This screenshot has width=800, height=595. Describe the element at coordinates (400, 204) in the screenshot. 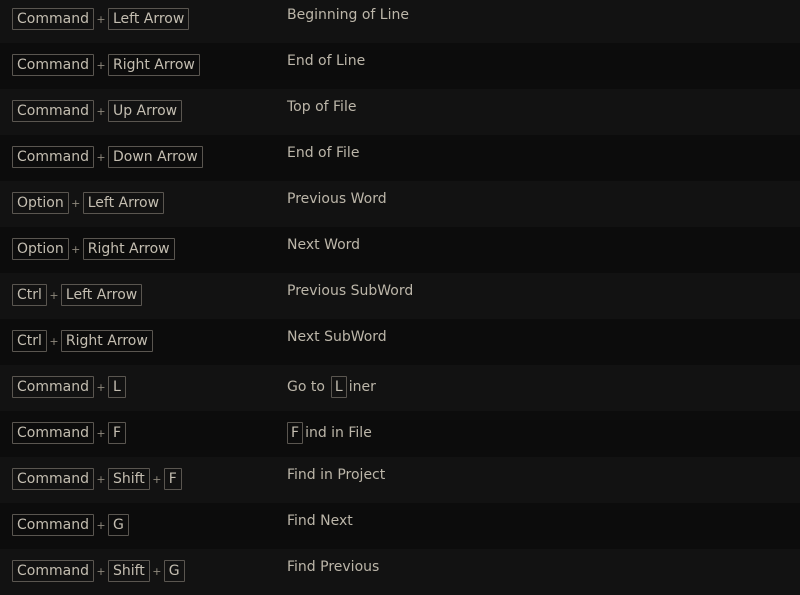

I see `shortcut-row: Option + Left Arrow Previous Word` at that location.